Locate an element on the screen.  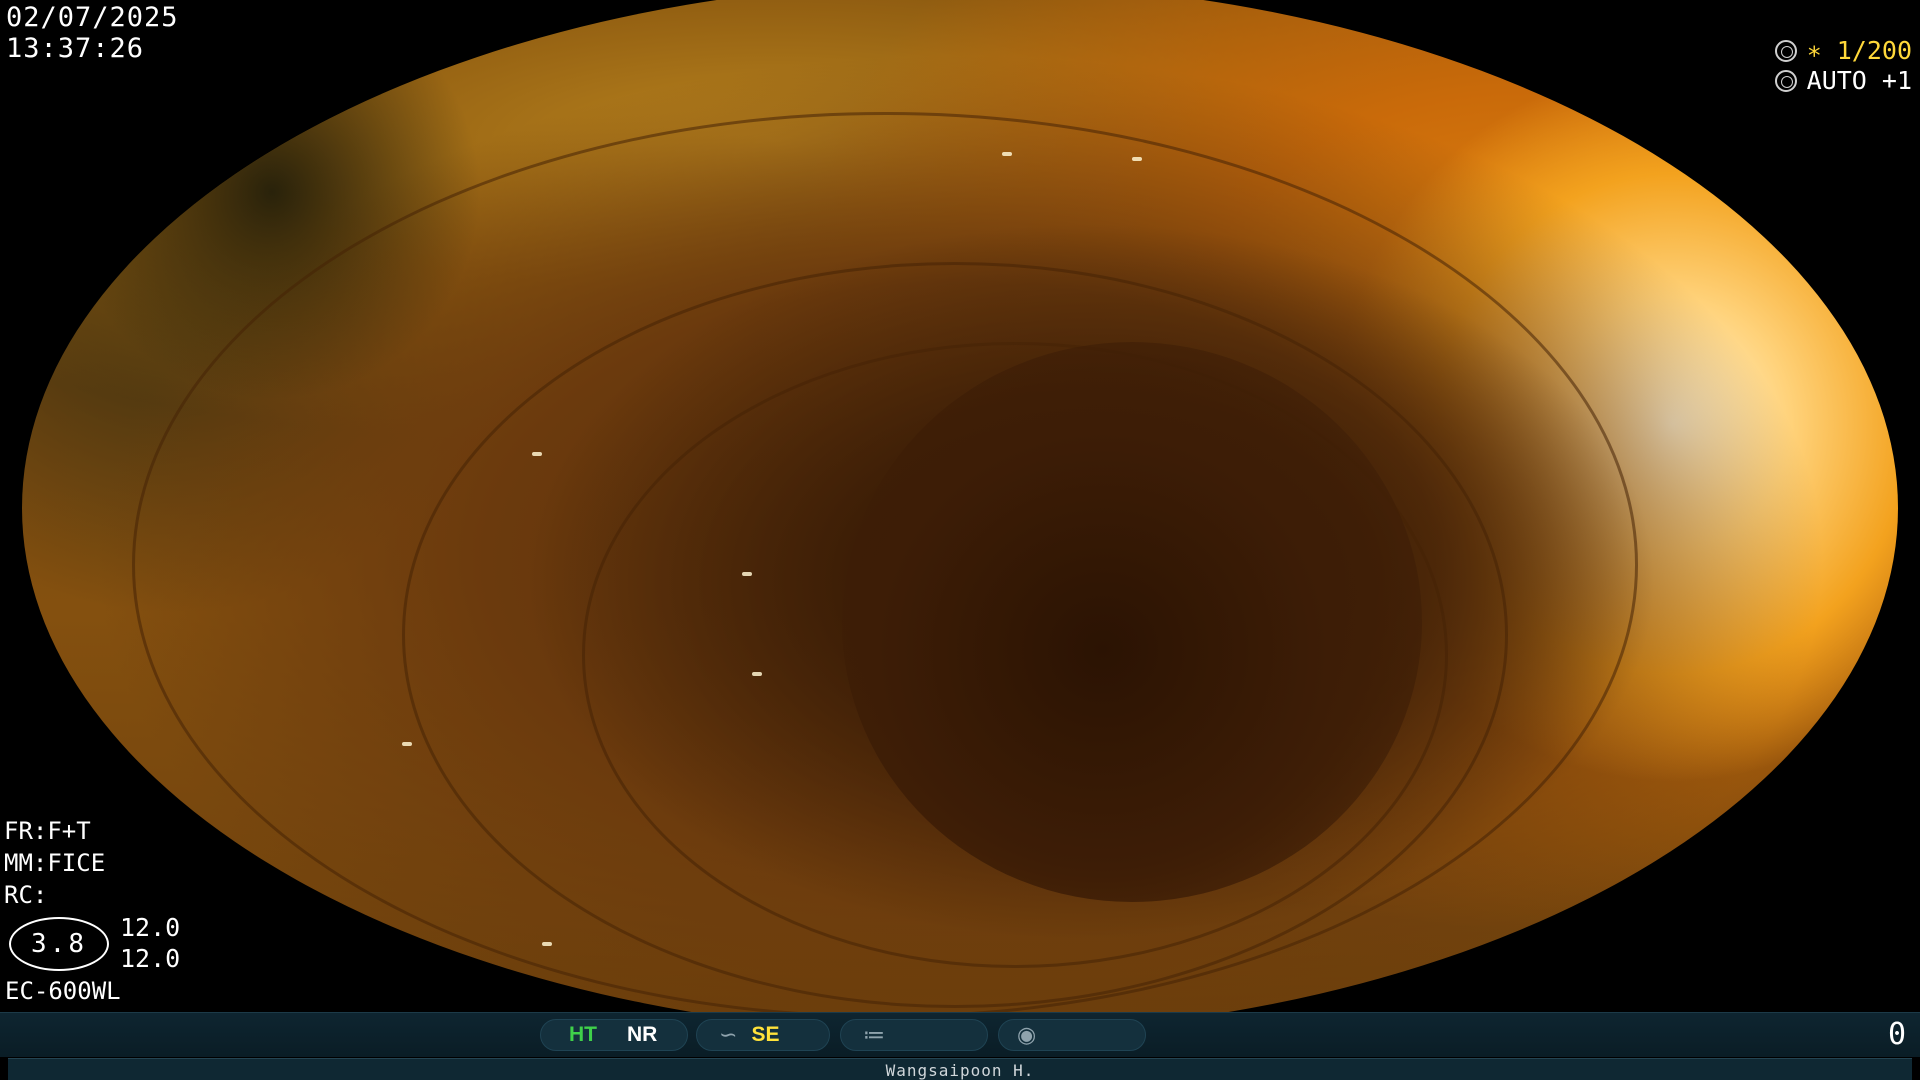
iris-icon is located at coordinates (1785, 81).